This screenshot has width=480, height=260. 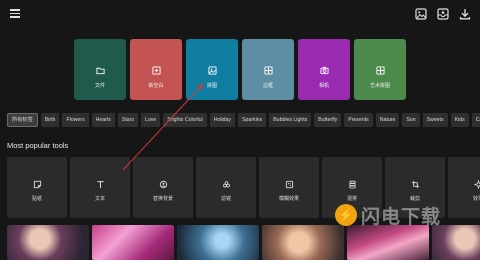 I want to click on feature-label: 艺术拼图, so click(x=379, y=86).